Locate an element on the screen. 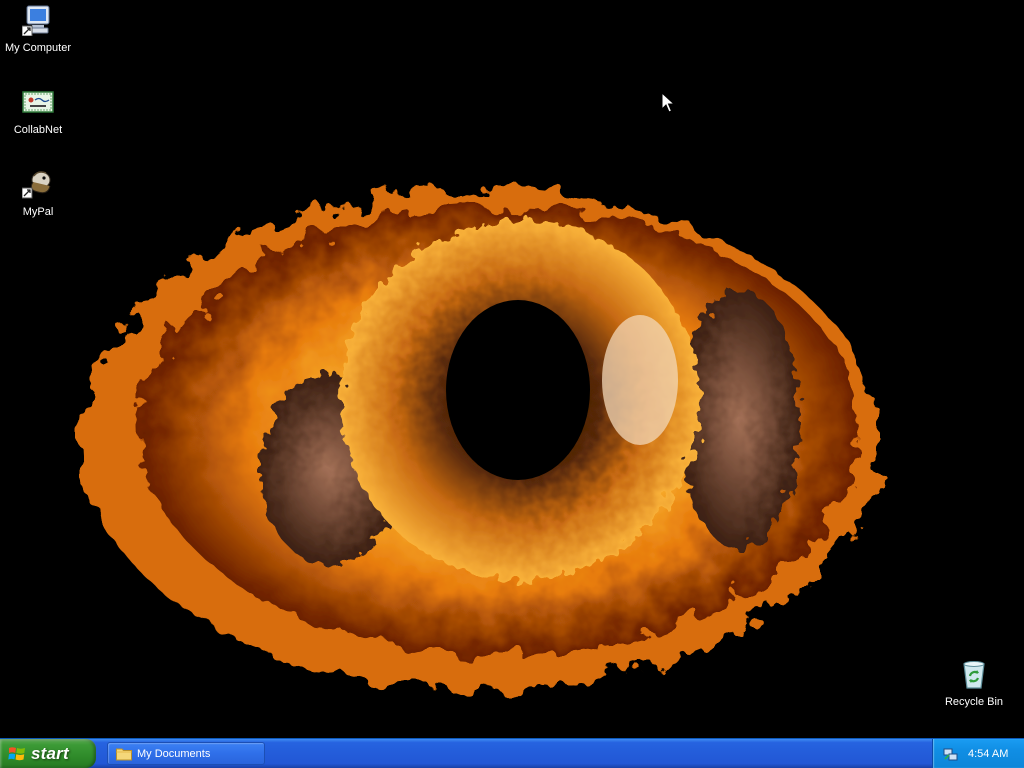 This screenshot has height=768, width=1024. desktop-icon-label: MyPal is located at coordinates (38, 212).